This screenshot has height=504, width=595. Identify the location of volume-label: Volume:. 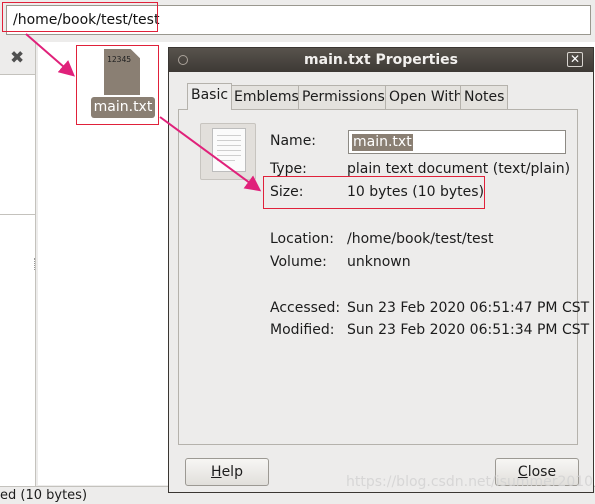
(298, 262).